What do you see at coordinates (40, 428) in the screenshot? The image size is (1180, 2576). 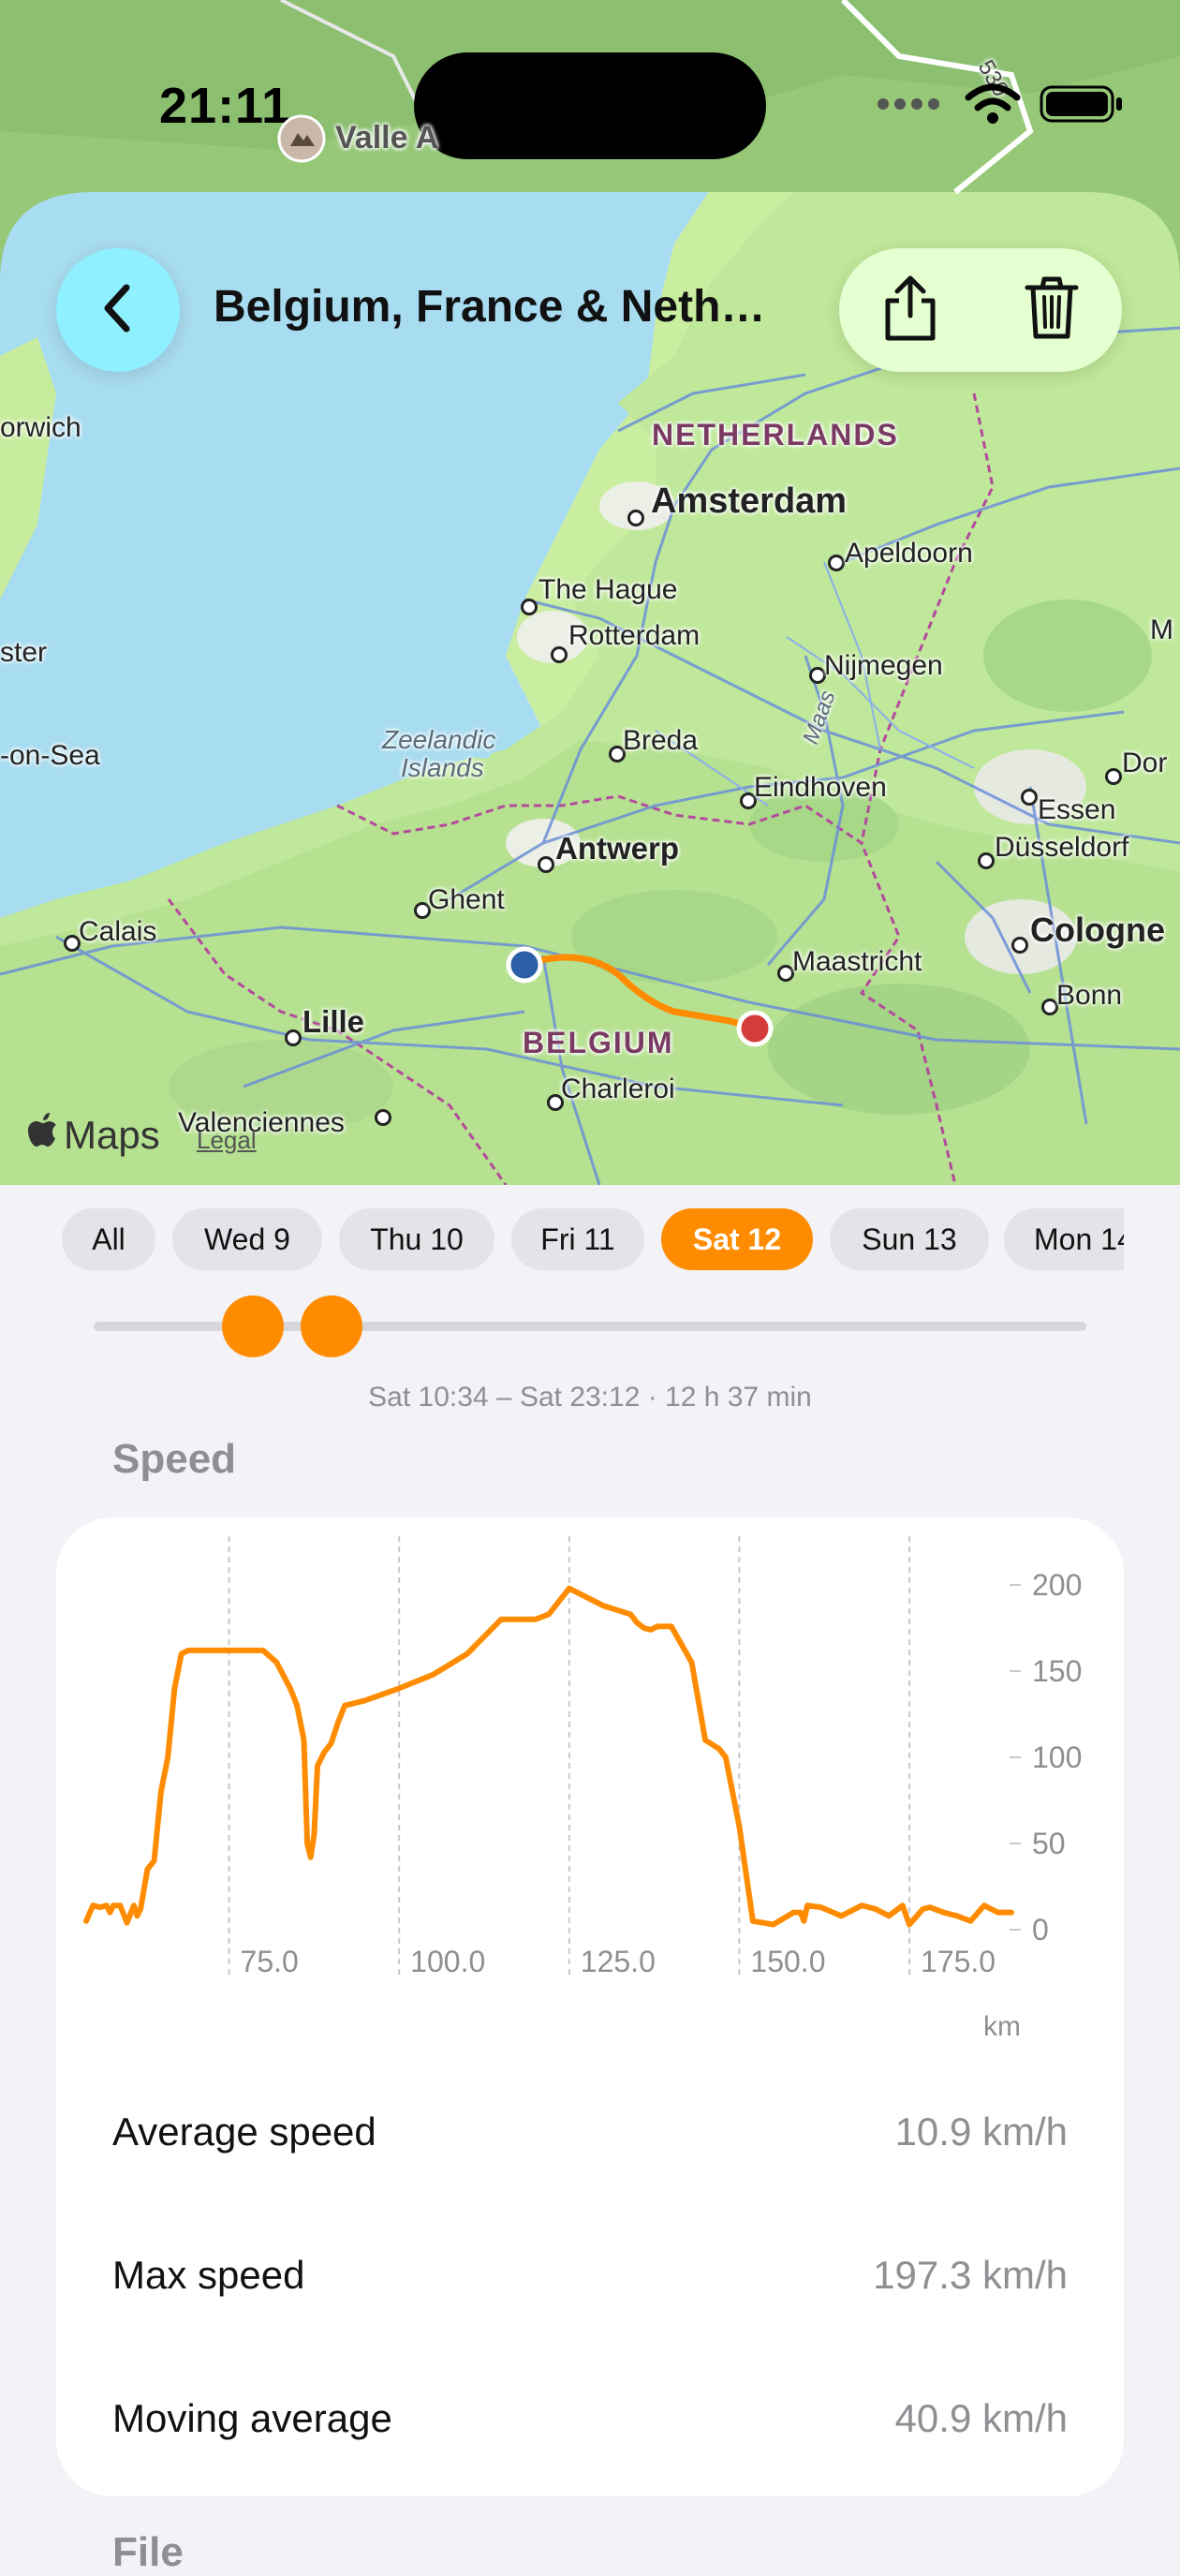 I see `city-label-norwich: orwich` at bounding box center [40, 428].